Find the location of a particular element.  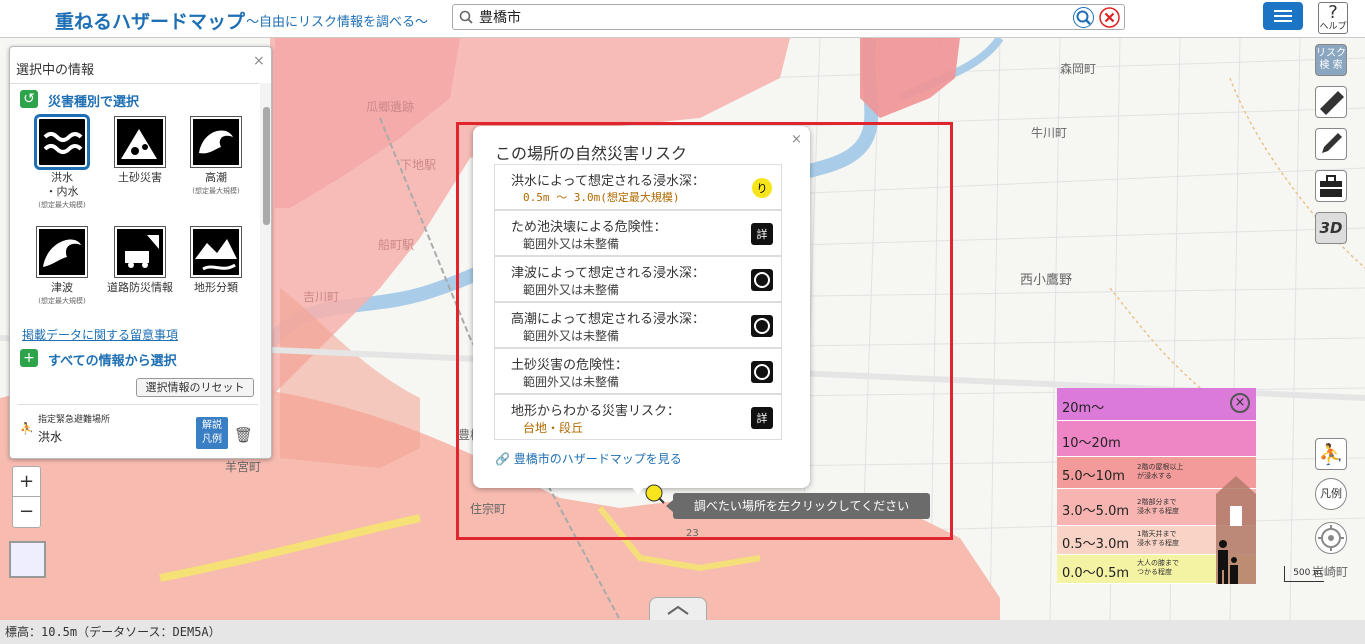

category-flood: 洪水 ・内水 (想定最大規模) is located at coordinates (62, 163).